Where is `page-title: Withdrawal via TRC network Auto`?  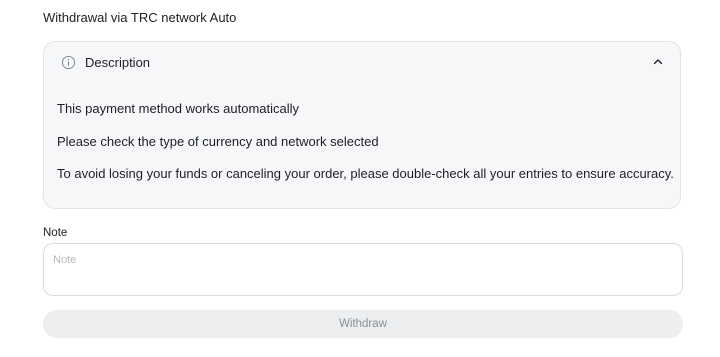 page-title: Withdrawal via TRC network Auto is located at coordinates (140, 17).